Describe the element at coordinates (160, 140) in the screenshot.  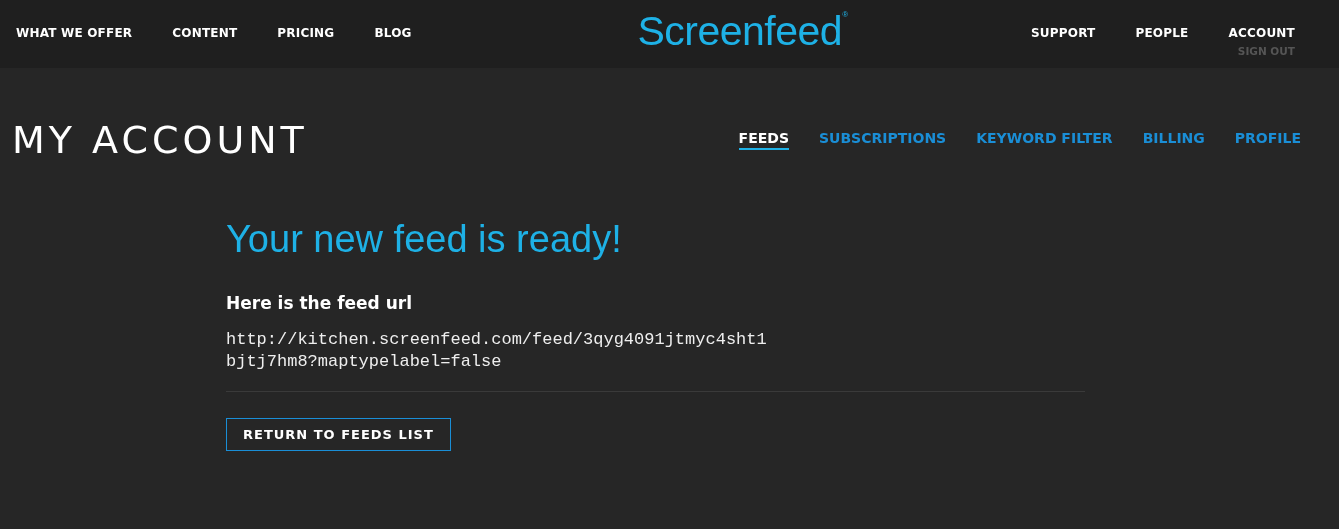
I see `page-title: MY ACCOUNT` at that location.